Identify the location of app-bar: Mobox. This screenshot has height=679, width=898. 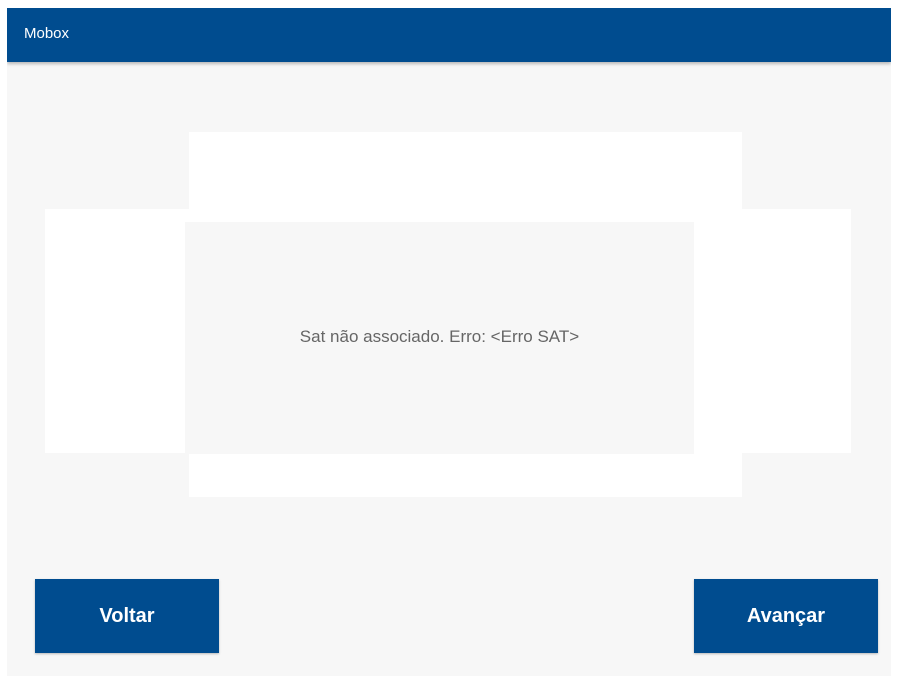
(449, 35).